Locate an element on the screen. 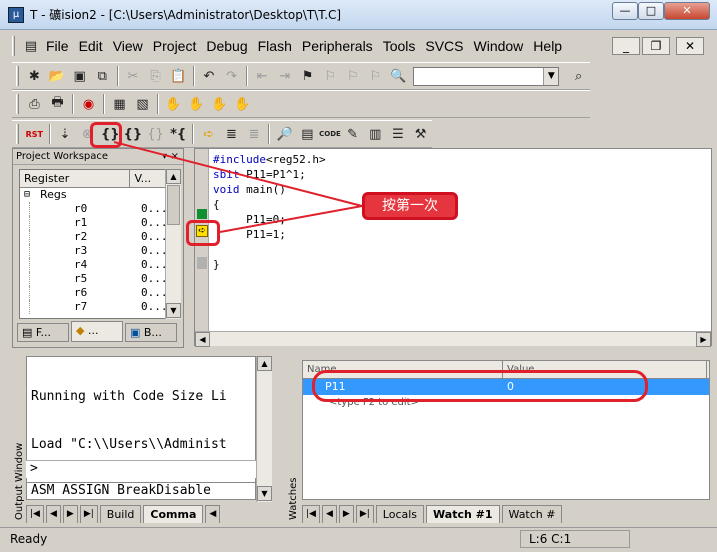 The height and width of the screenshot is (552, 717). annotation-callout: 按第一次 is located at coordinates (410, 206).